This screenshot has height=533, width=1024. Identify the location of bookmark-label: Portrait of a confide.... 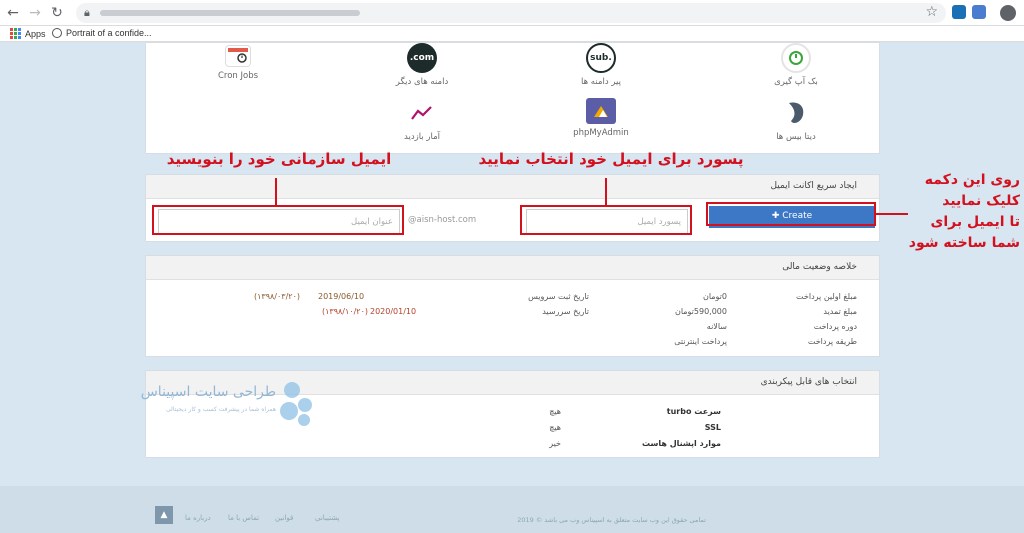
(109, 33).